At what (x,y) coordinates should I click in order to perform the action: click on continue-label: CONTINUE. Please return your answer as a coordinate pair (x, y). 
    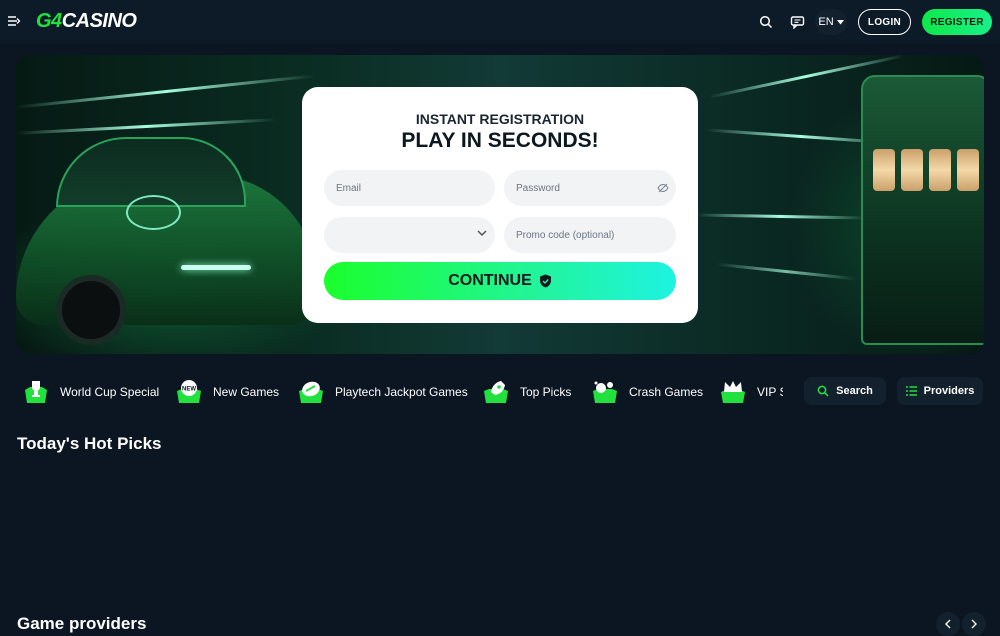
    Looking at the image, I should click on (490, 280).